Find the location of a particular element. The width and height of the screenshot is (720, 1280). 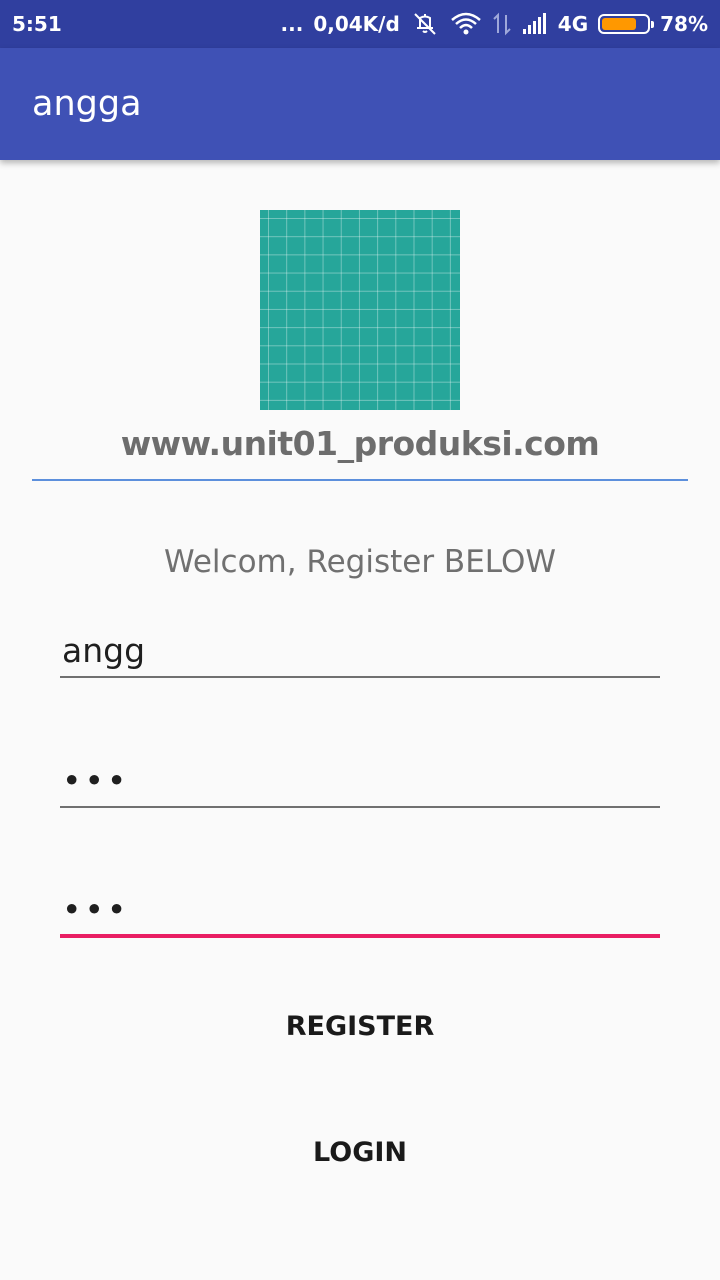

status-indicators: ... 0,04K/d 4G 78% is located at coordinates (494, 24).